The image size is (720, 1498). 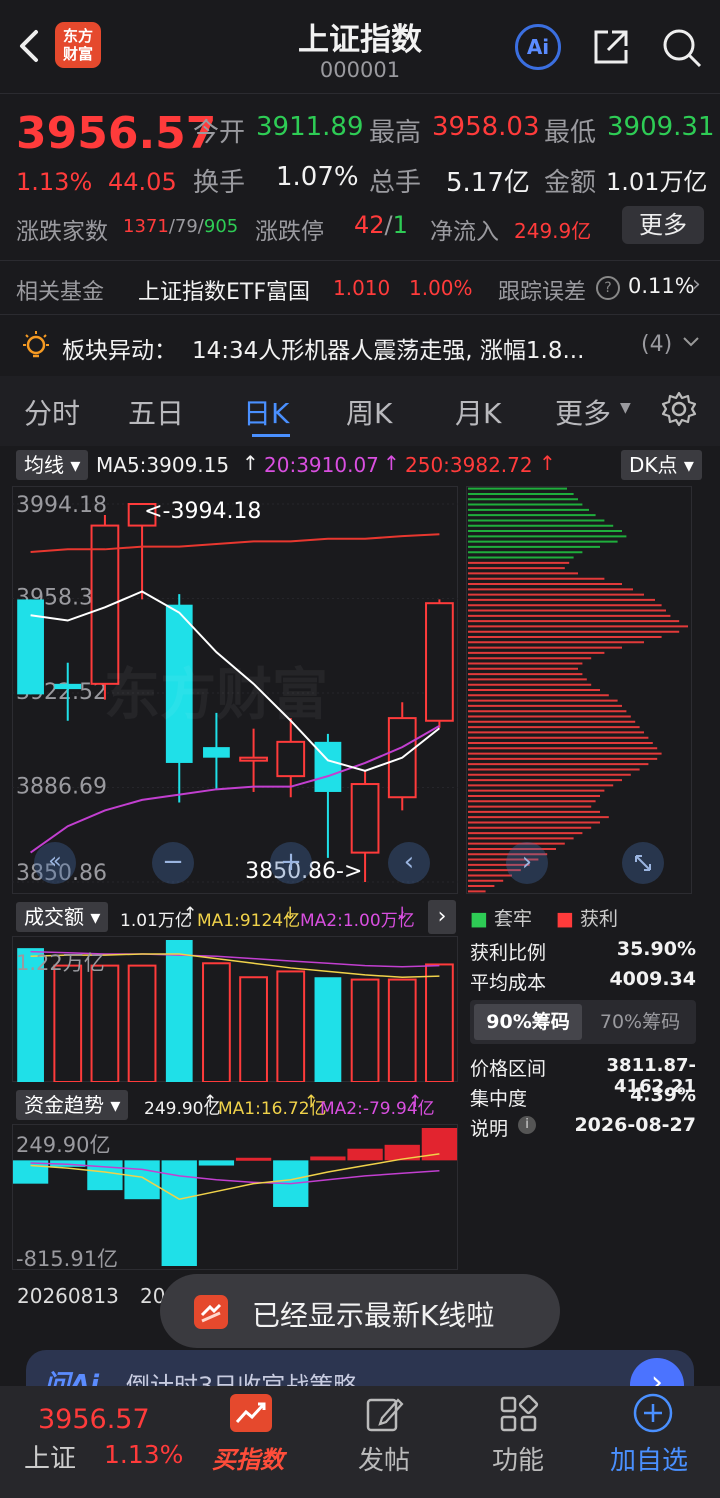 I want to click on lightbulb-icon, so click(x=36, y=348).